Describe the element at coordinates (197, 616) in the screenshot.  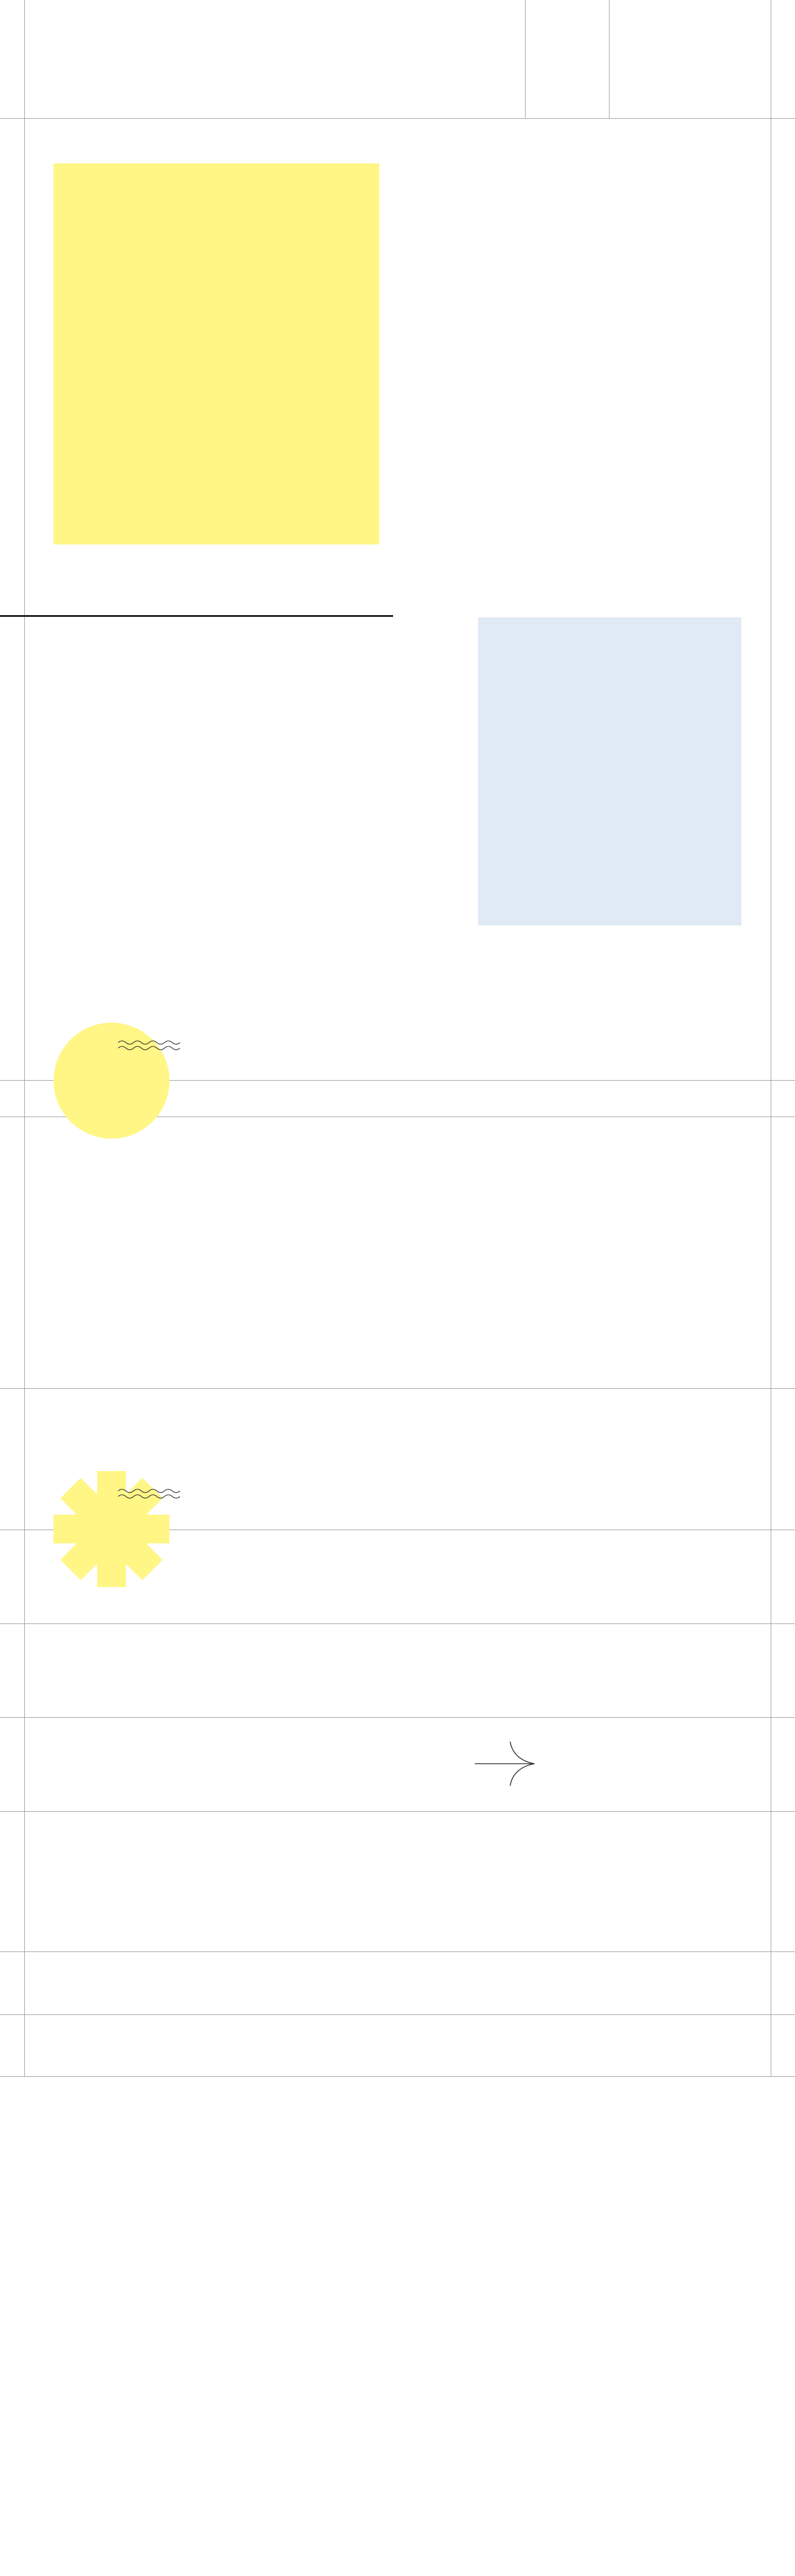
I see `hero-divider-rule` at that location.